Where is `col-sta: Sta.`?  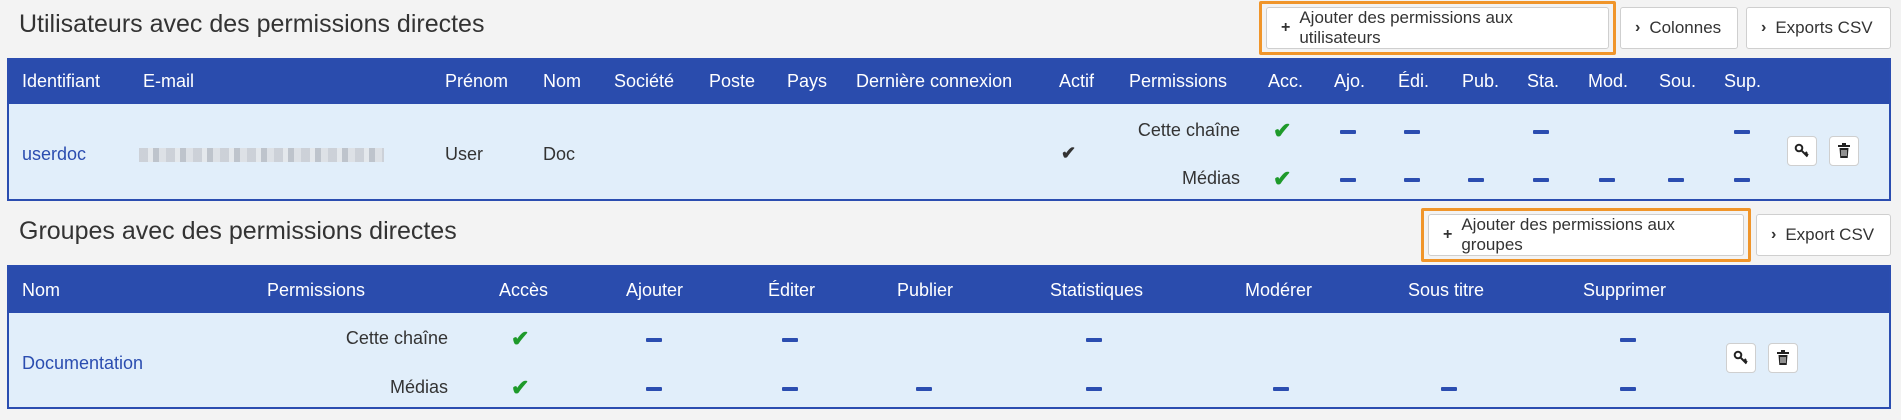
col-sta: Sta. is located at coordinates (1543, 81).